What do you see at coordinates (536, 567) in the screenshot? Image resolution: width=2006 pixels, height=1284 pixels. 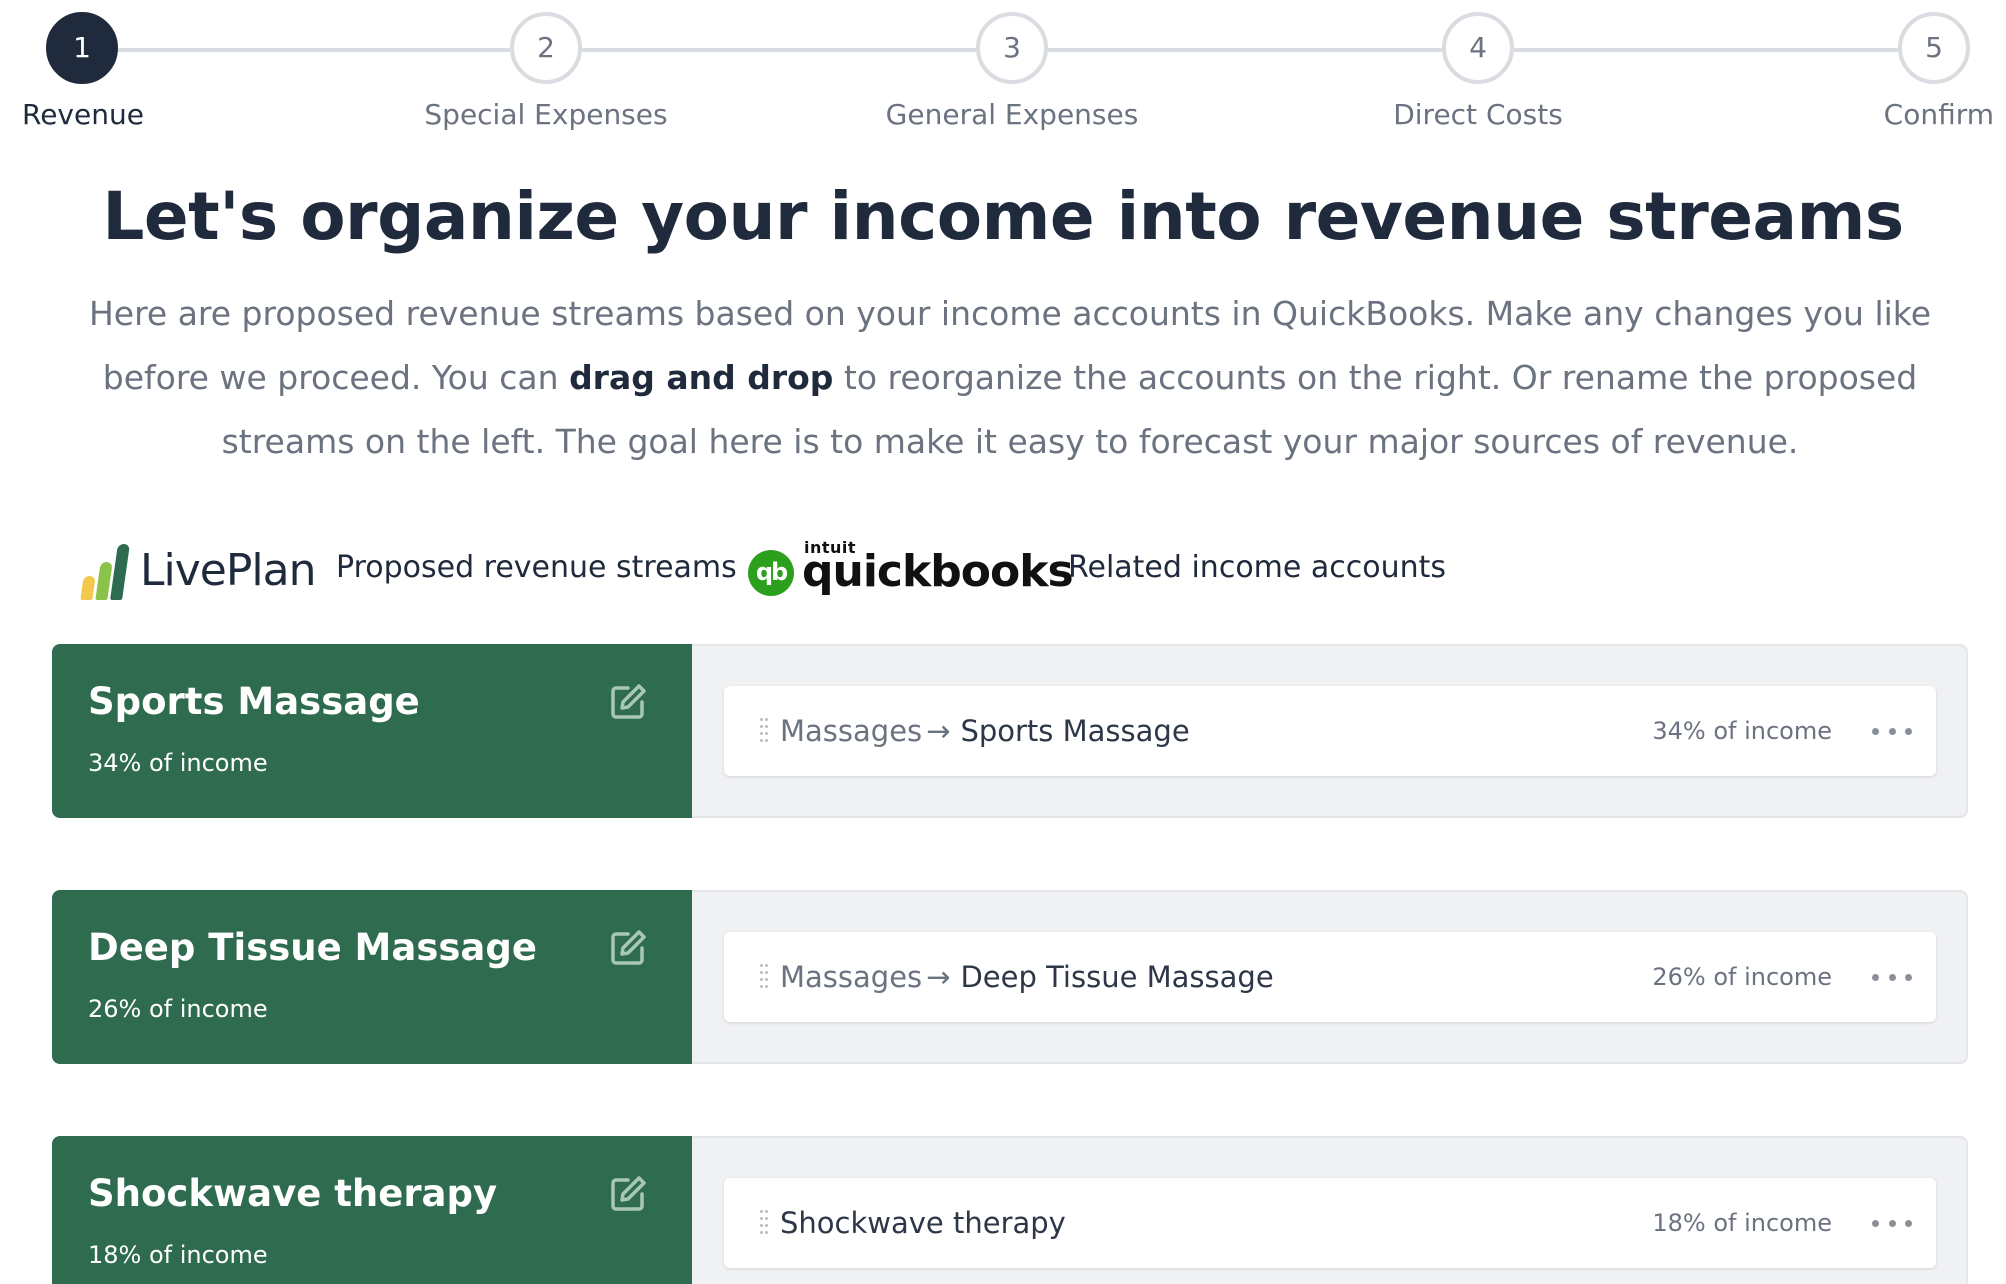 I see `proposed-streams-label: Proposed revenue streams` at bounding box center [536, 567].